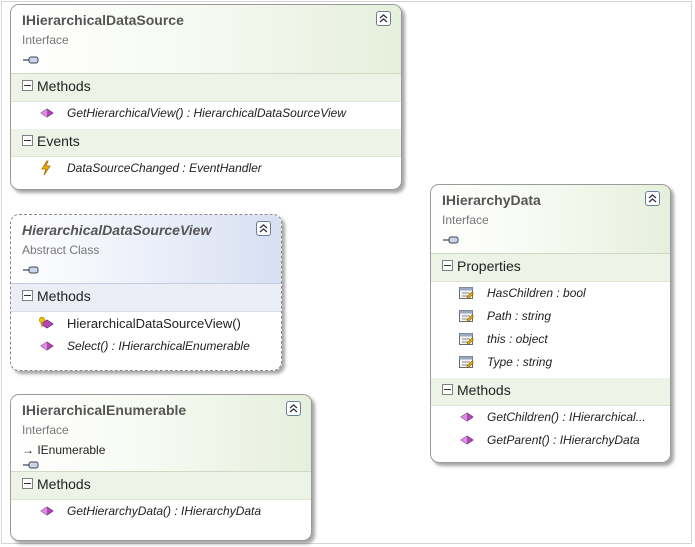 This screenshot has width=695, height=547. What do you see at coordinates (536, 293) in the screenshot?
I see `member-text: HasChildren : bool` at bounding box center [536, 293].